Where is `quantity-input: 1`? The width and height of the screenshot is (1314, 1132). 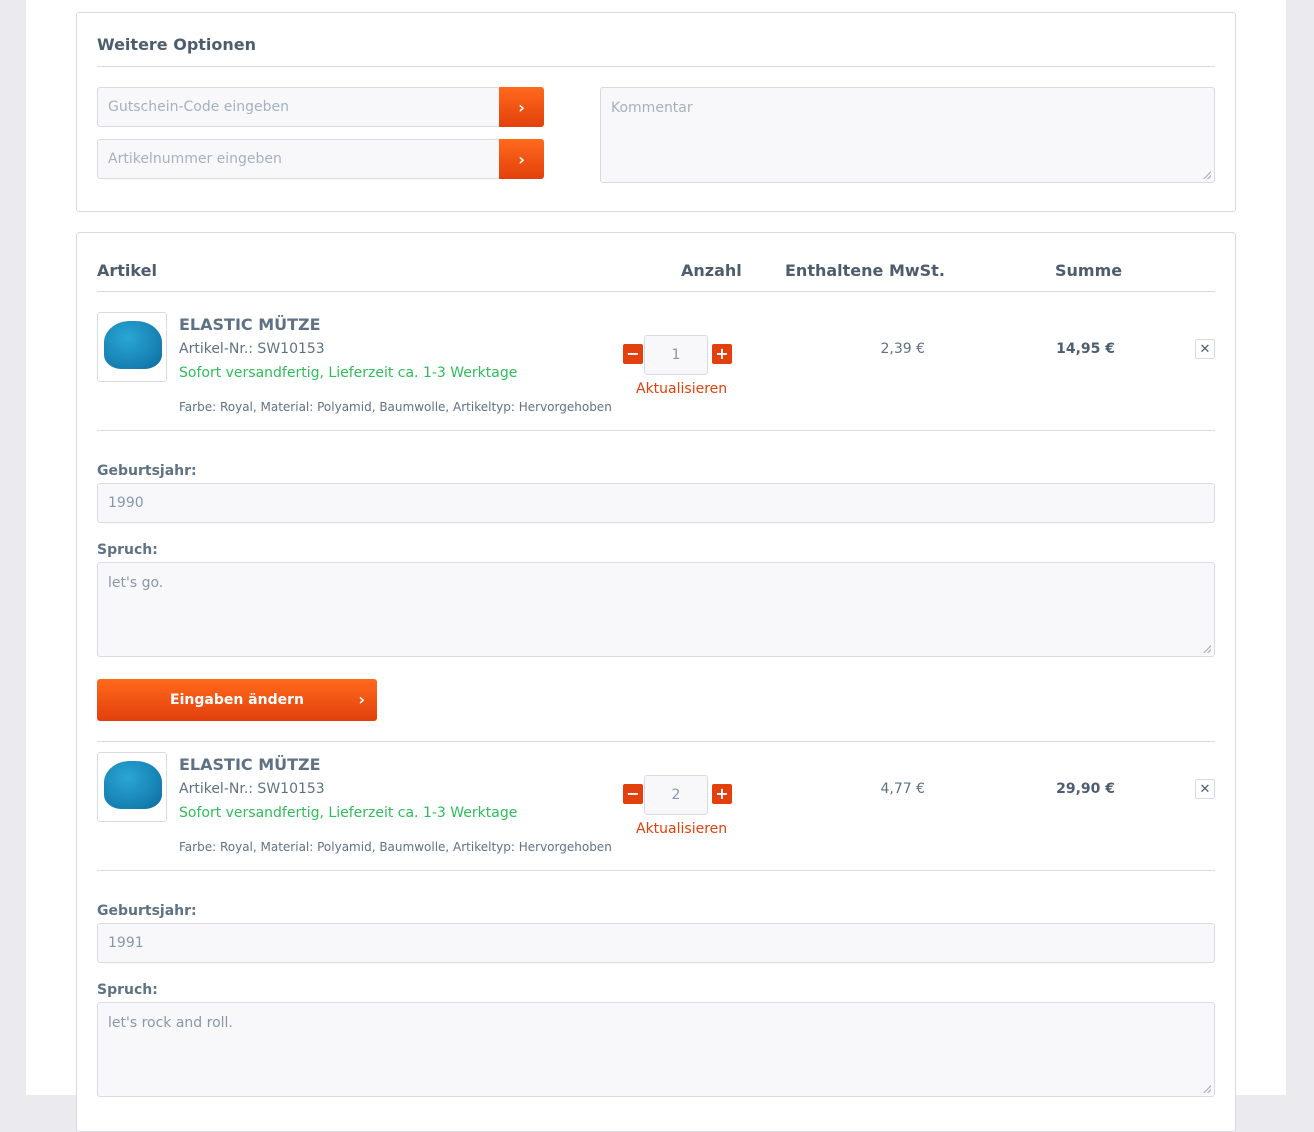 quantity-input: 1 is located at coordinates (676, 355).